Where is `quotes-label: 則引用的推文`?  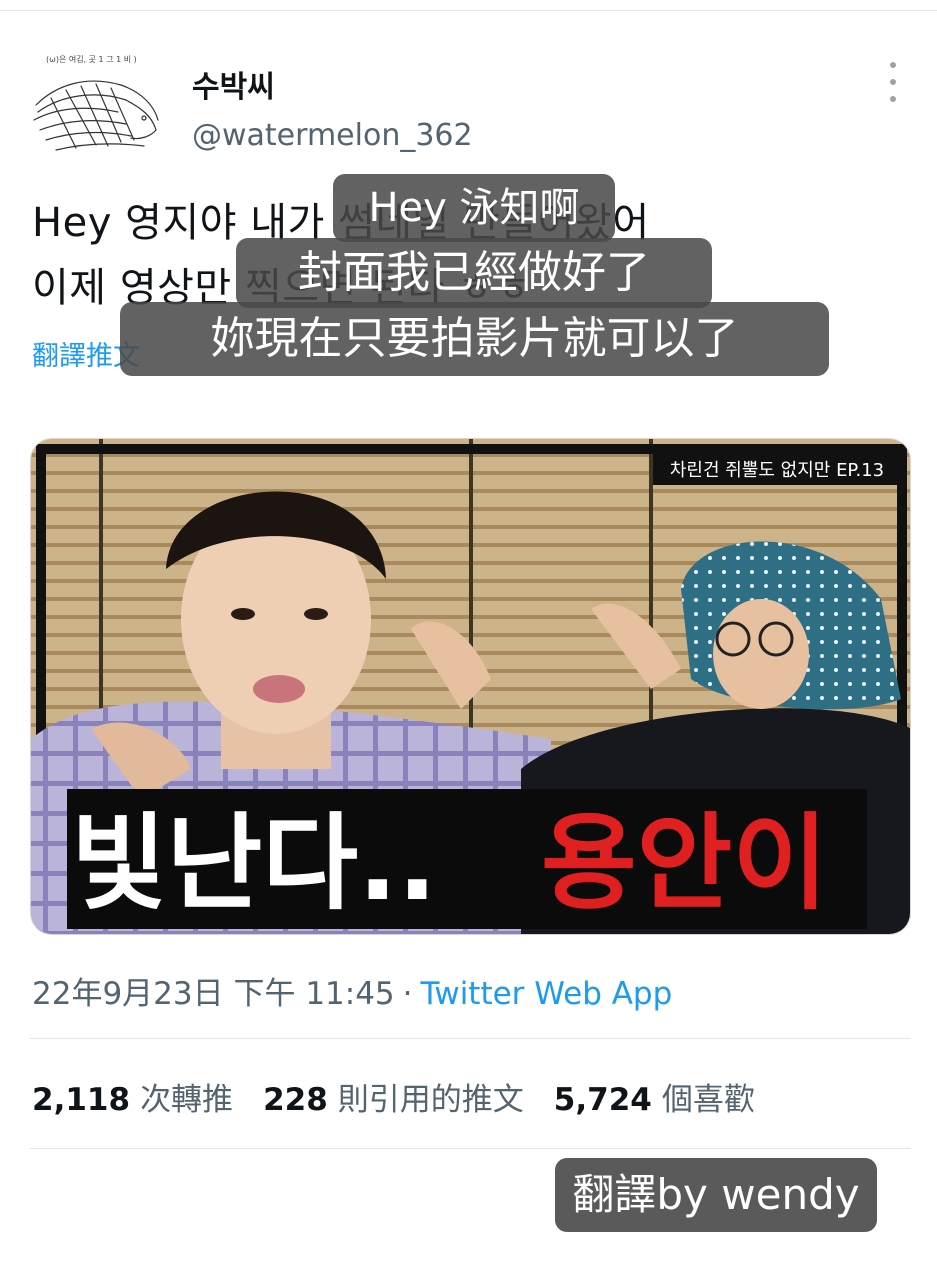
quotes-label: 則引用的推文 is located at coordinates (430, 1100).